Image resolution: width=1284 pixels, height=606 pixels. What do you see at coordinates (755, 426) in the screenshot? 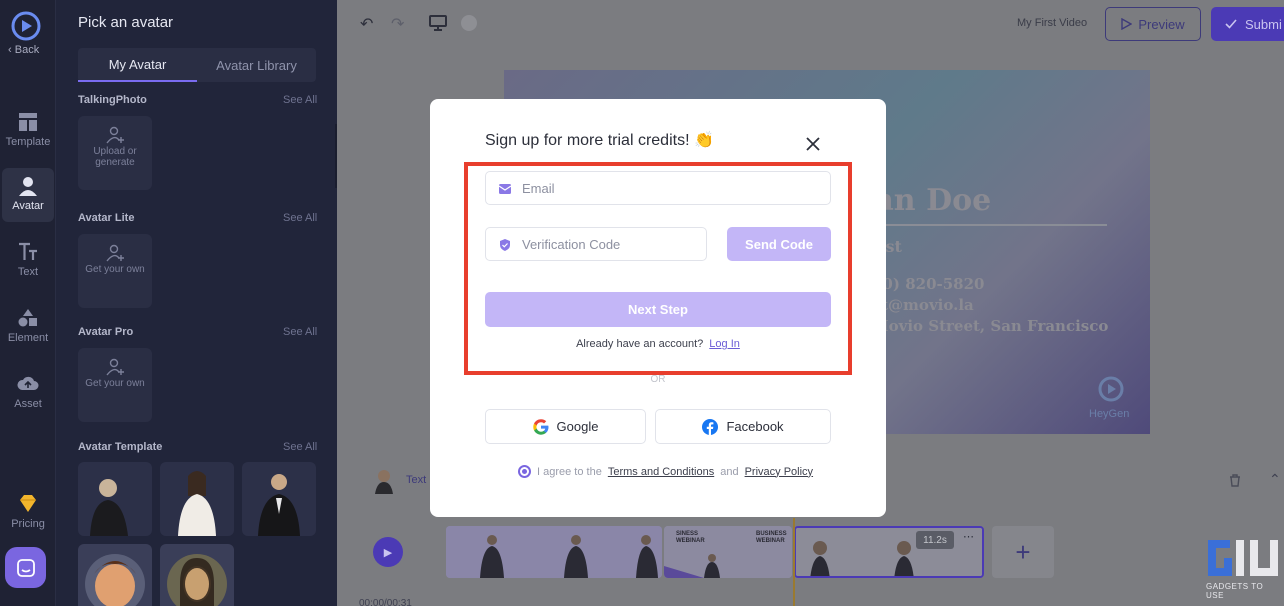
I see `facebook-label: Facebook` at bounding box center [755, 426].